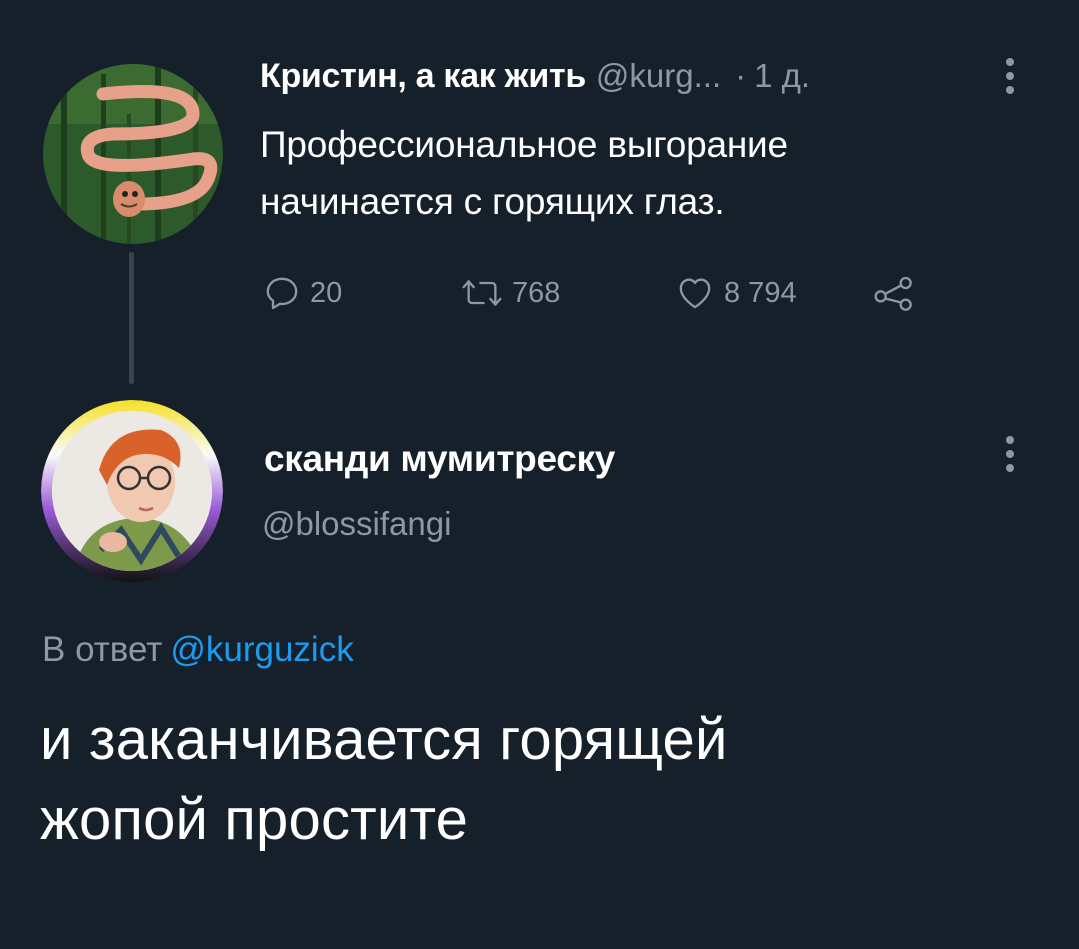 This screenshot has width=1079, height=949. What do you see at coordinates (760, 292) in the screenshot?
I see `like-count: 8 794` at bounding box center [760, 292].